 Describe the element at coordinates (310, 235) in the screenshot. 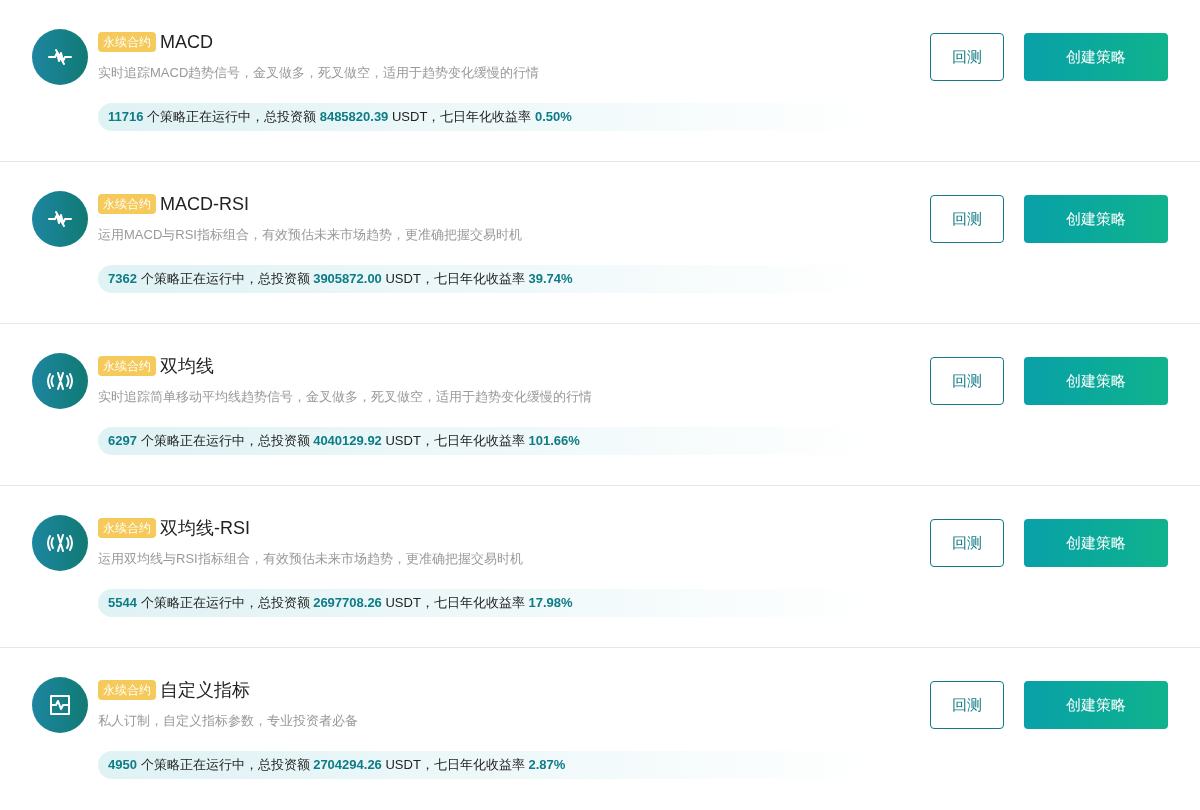

I see `strategy-description: 运用MACD与RSI指标组合，有效预估未来市场趋势，更准确把握交易时机` at that location.